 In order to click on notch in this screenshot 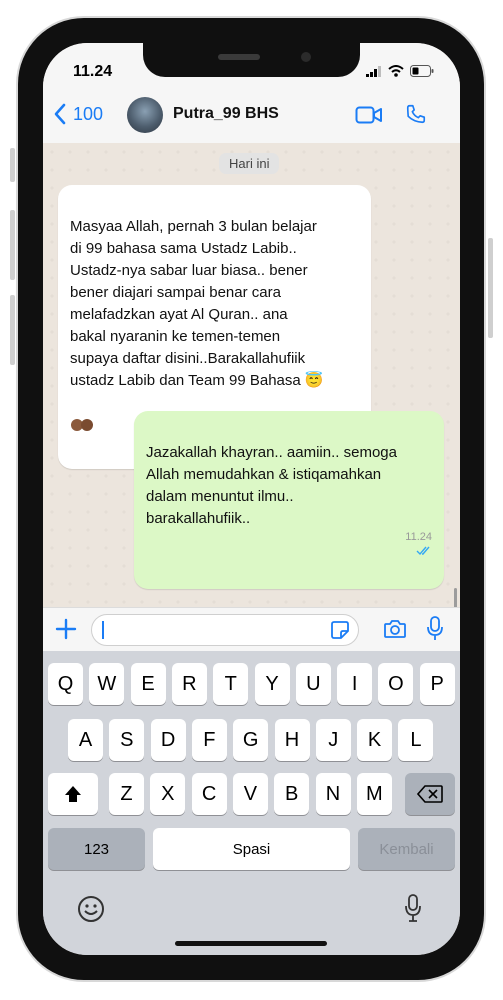, I will do `click(251, 60)`.